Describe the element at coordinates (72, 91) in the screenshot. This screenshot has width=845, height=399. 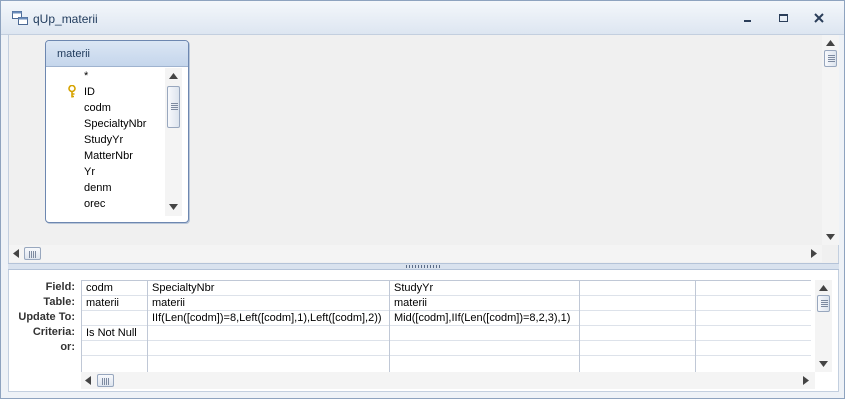
I see `primary-key-icon` at that location.